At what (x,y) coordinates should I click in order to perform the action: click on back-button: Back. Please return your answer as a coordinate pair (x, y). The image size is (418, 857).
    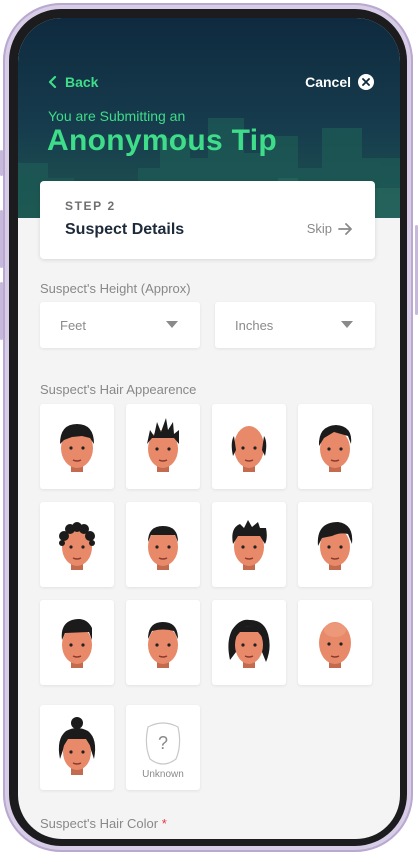
    Looking at the image, I should click on (73, 82).